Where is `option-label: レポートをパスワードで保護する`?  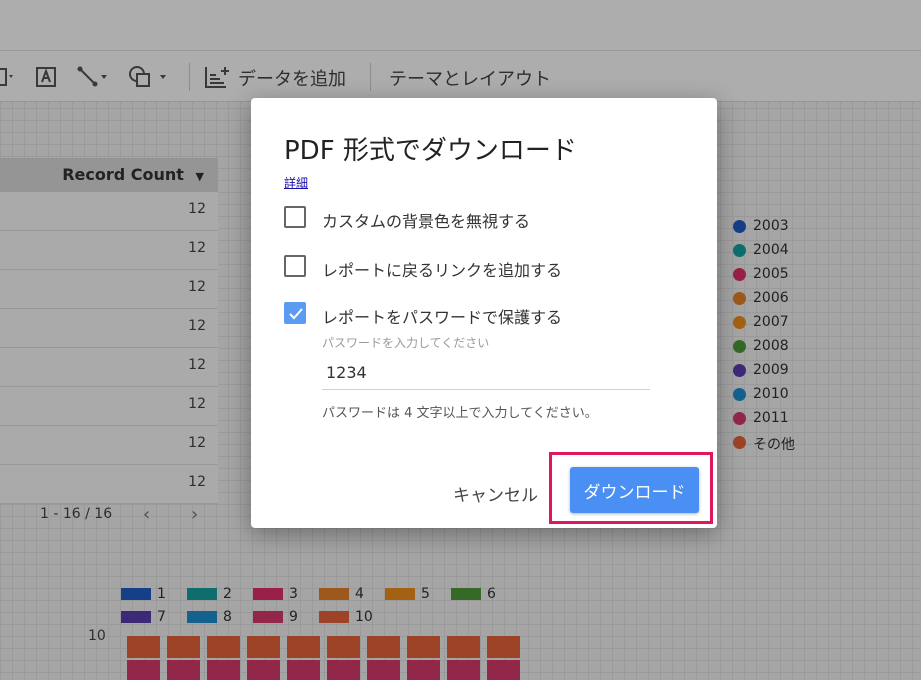 option-label: レポートをパスワードで保護する is located at coordinates (442, 317).